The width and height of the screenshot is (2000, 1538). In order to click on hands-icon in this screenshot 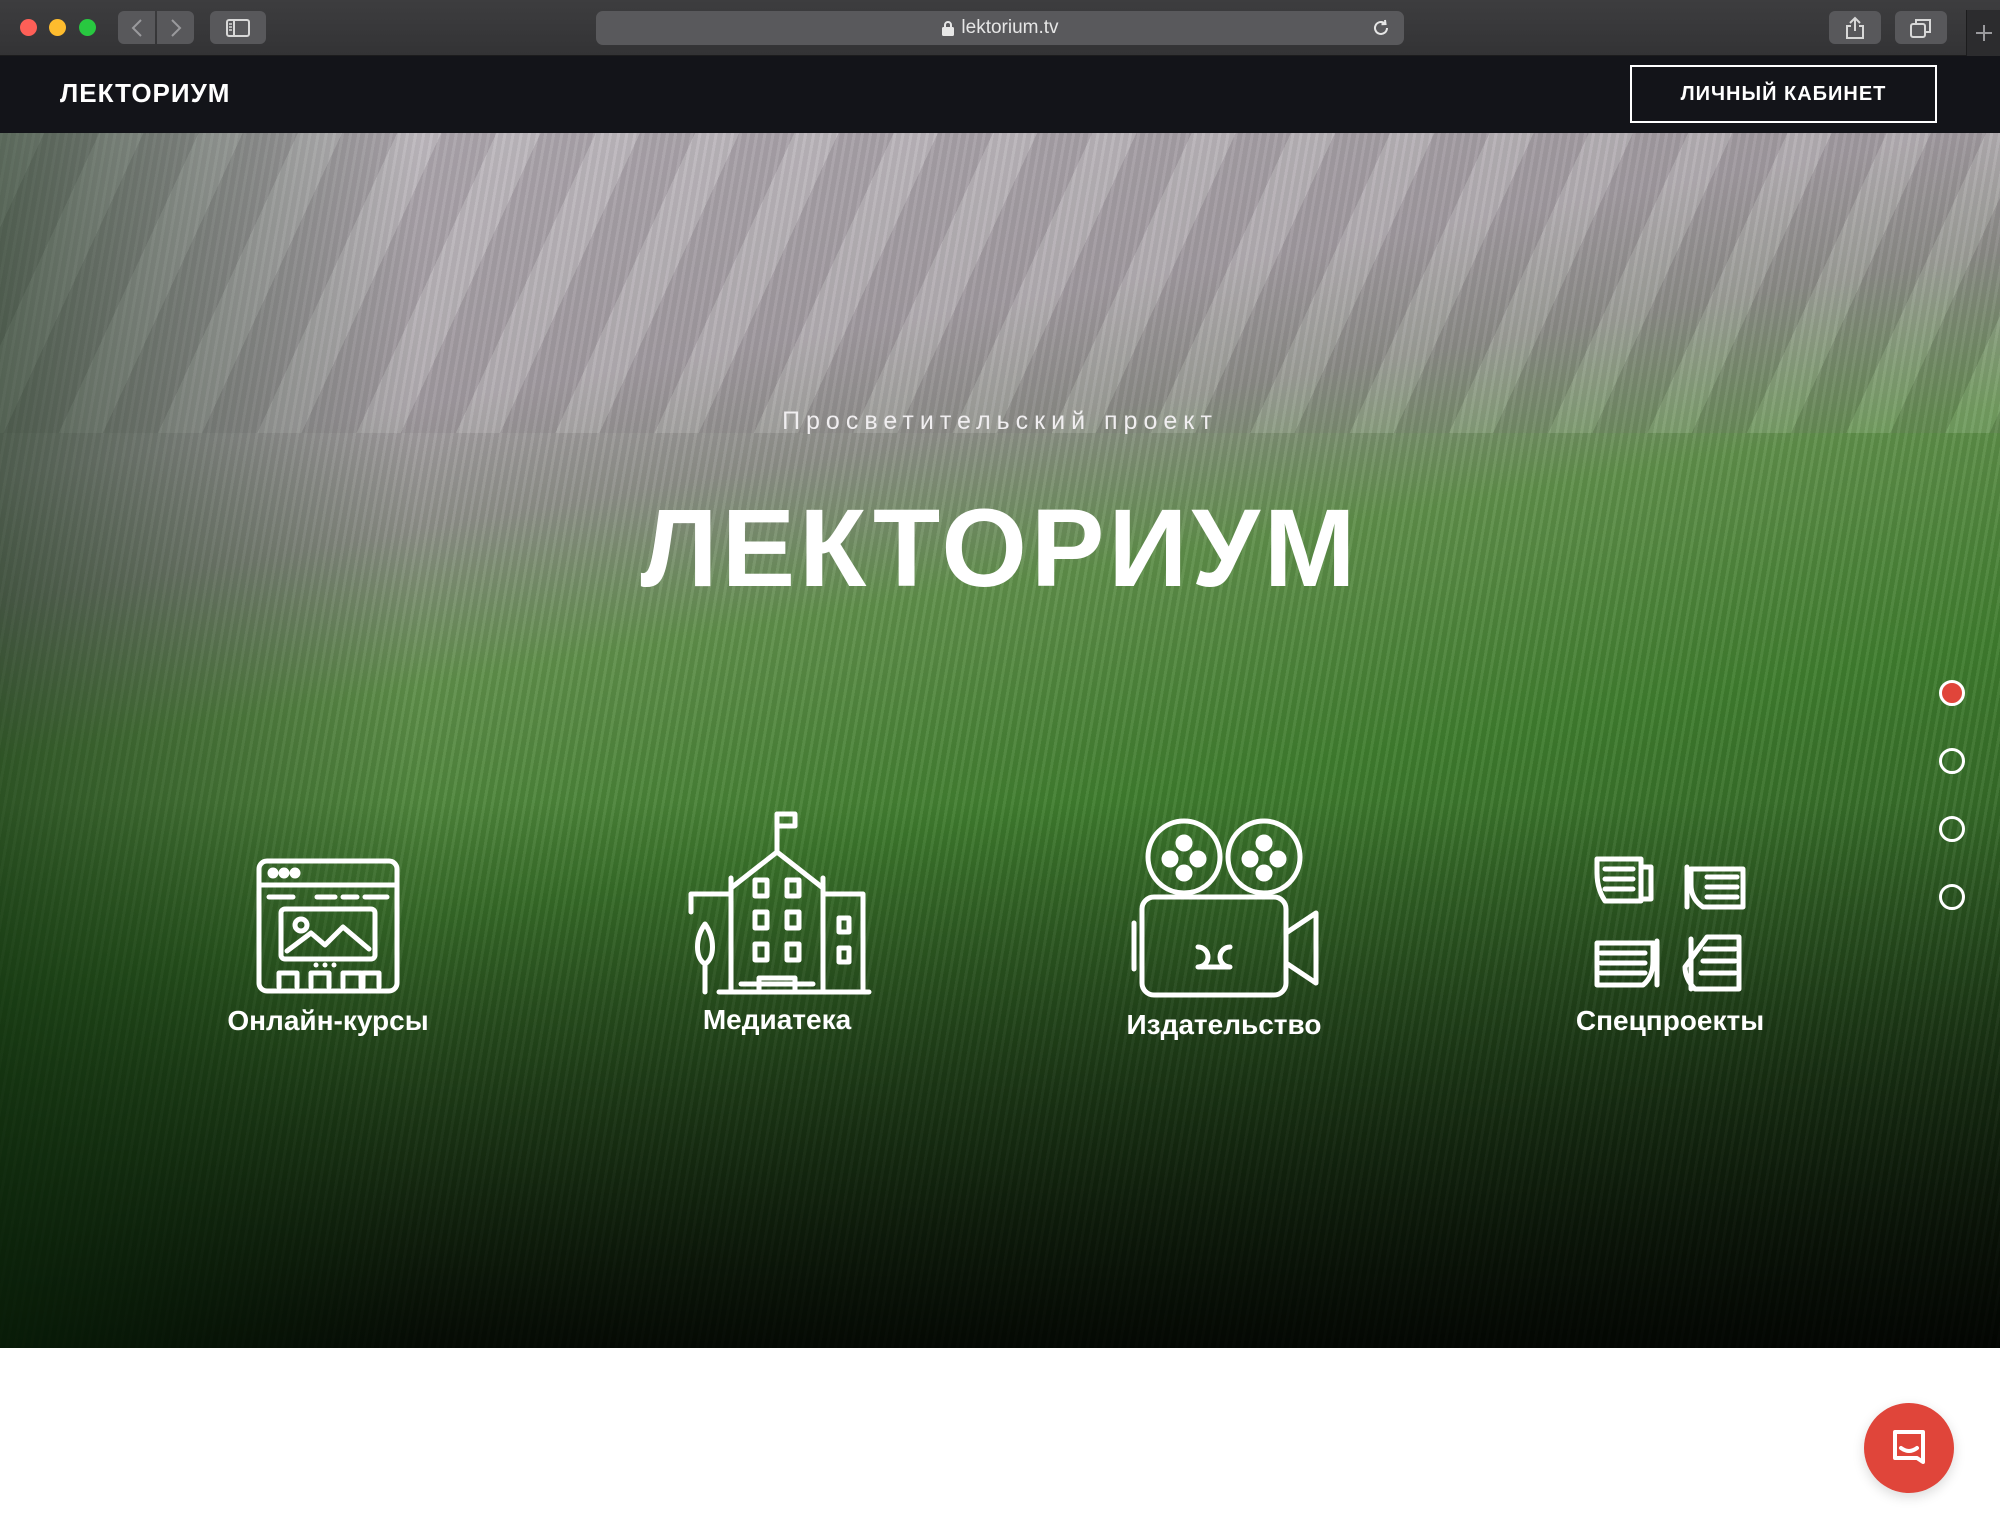, I will do `click(1670, 924)`.